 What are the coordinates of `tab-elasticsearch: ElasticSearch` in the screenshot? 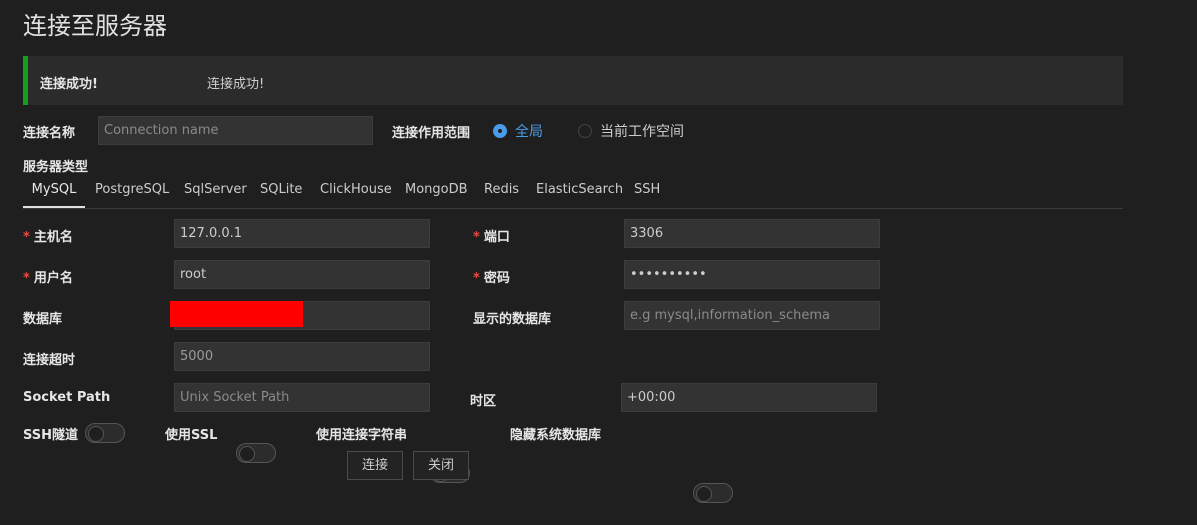 It's located at (579, 192).